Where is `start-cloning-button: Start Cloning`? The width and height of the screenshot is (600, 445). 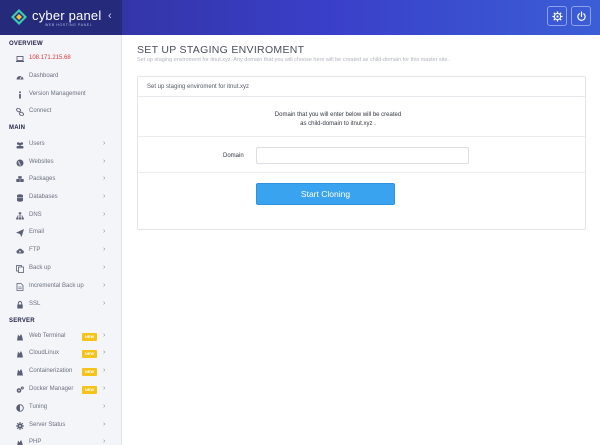 start-cloning-button: Start Cloning is located at coordinates (325, 194).